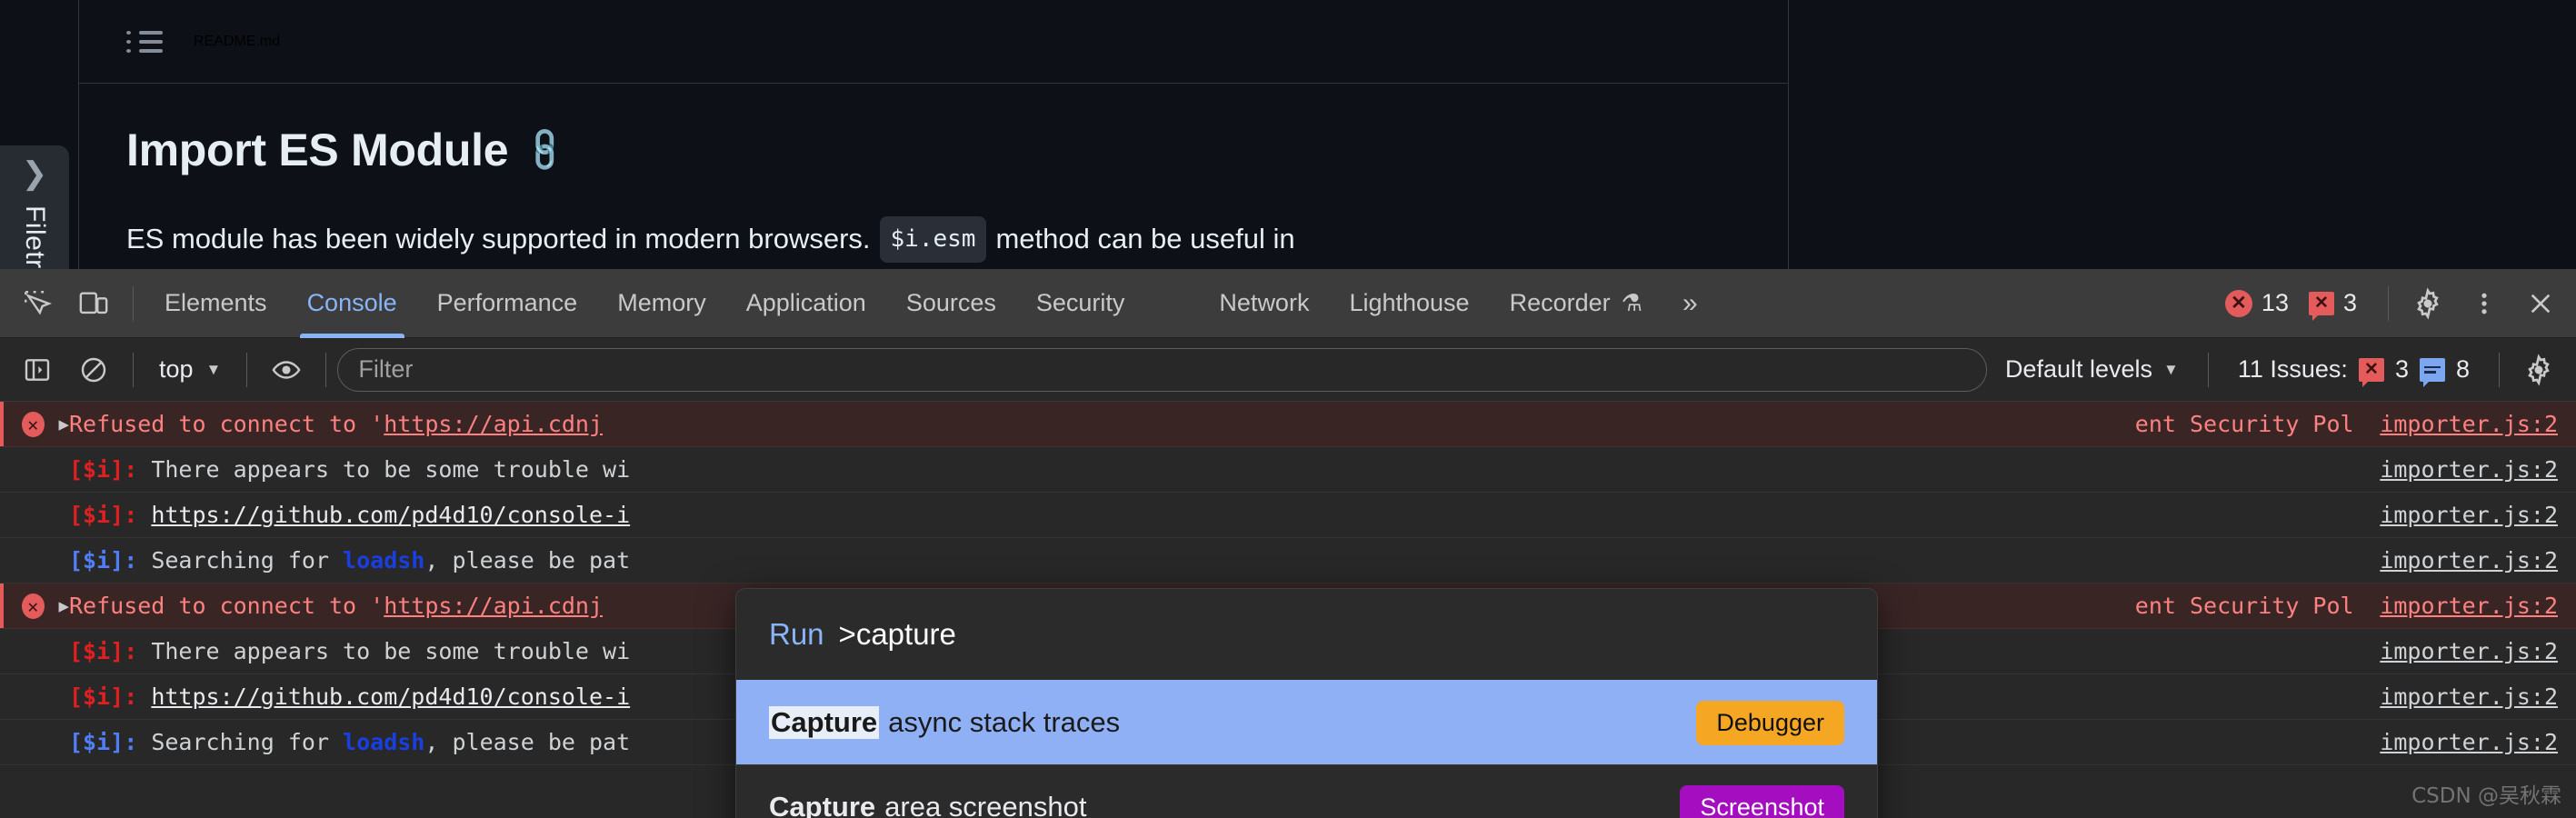 Image resolution: width=2576 pixels, height=818 pixels. Describe the element at coordinates (37, 370) in the screenshot. I see `console-sidebar-icon` at that location.